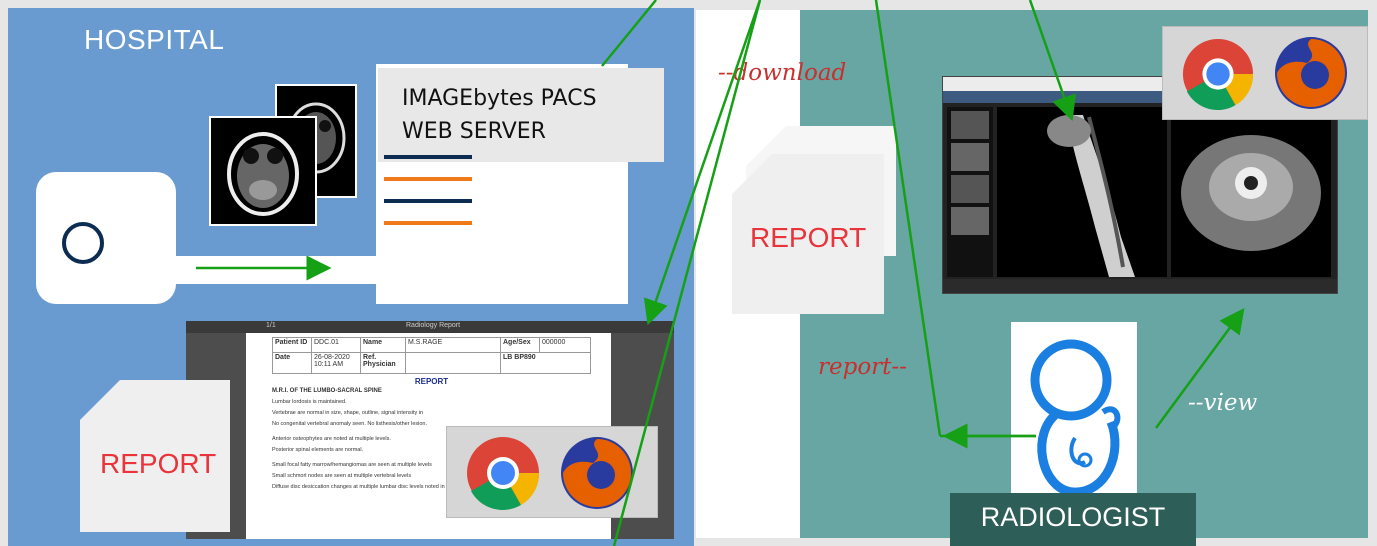 This screenshot has height=546, width=1377. What do you see at coordinates (629, 33) in the screenshot?
I see `arrow-server-upload` at bounding box center [629, 33].